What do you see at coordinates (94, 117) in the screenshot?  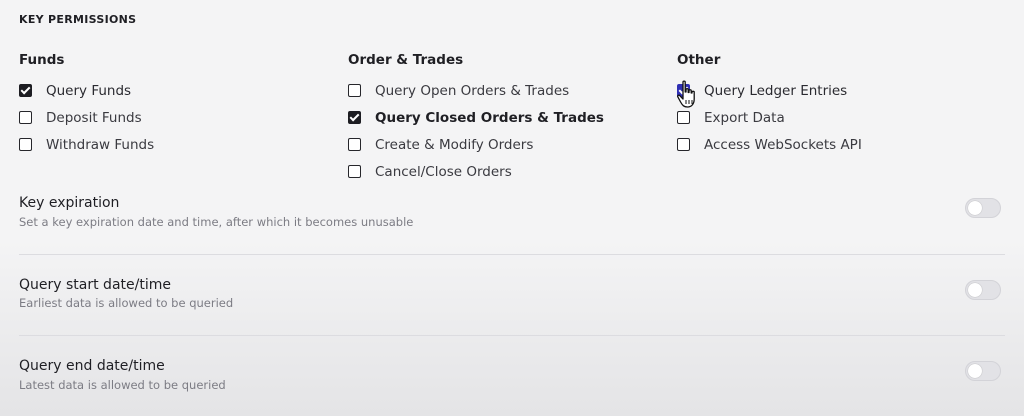 I see `permission-label: Deposit Funds` at bounding box center [94, 117].